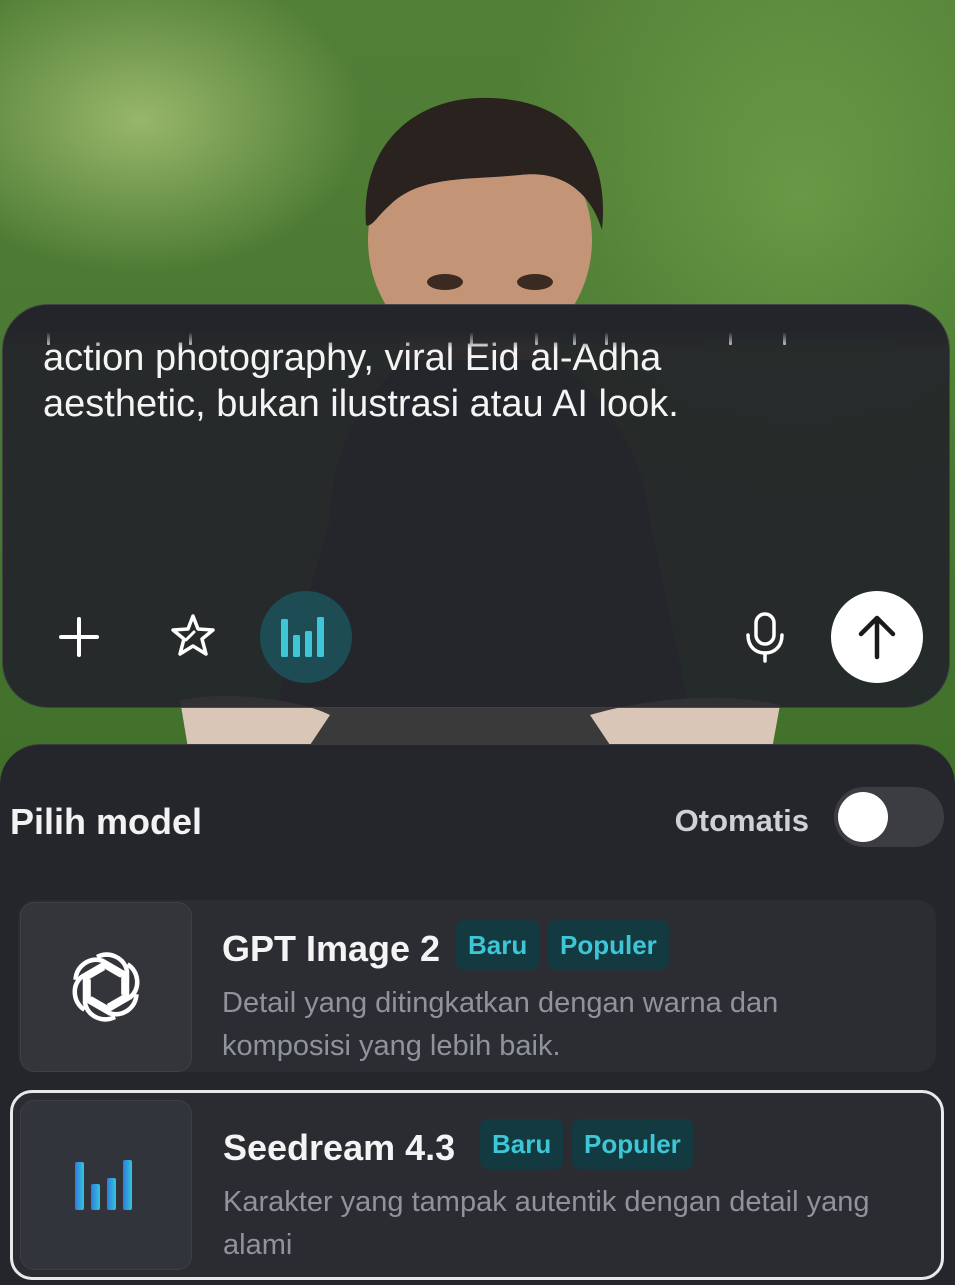  Describe the element at coordinates (741, 820) in the screenshot. I see `auto-mode-label: Otomatis` at that location.